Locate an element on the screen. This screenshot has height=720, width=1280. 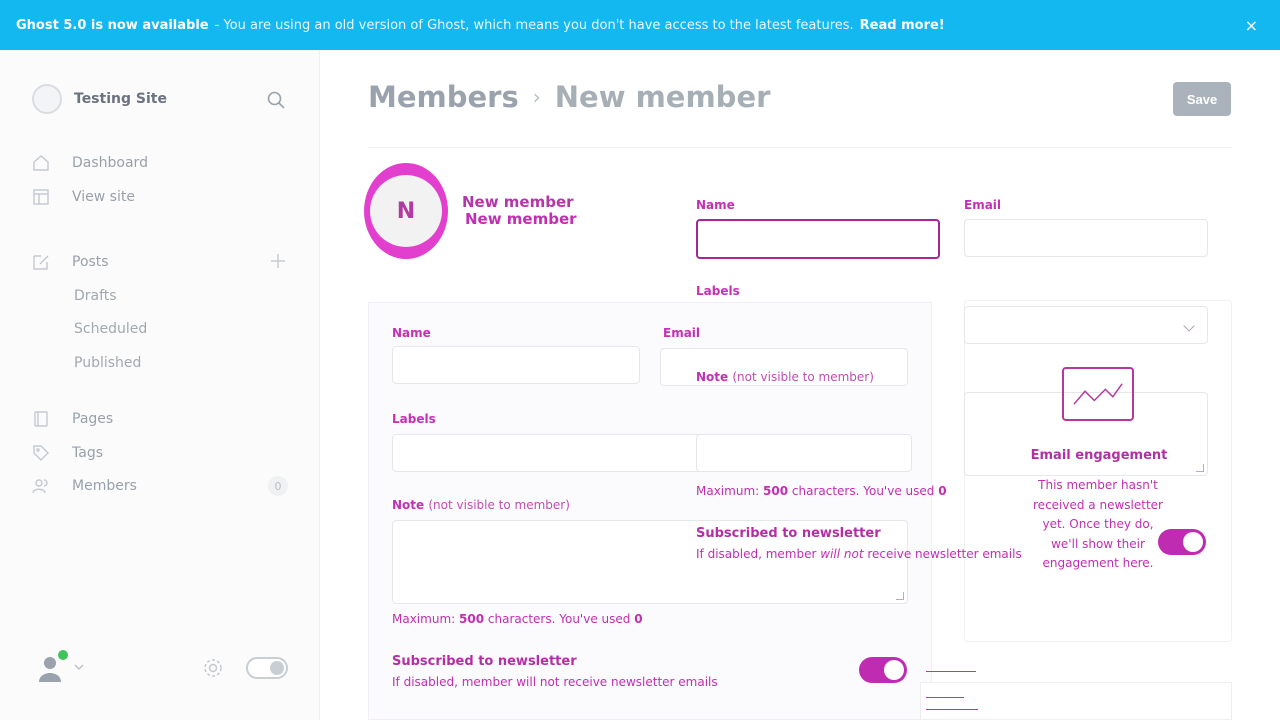
search-icon is located at coordinates (276, 100).